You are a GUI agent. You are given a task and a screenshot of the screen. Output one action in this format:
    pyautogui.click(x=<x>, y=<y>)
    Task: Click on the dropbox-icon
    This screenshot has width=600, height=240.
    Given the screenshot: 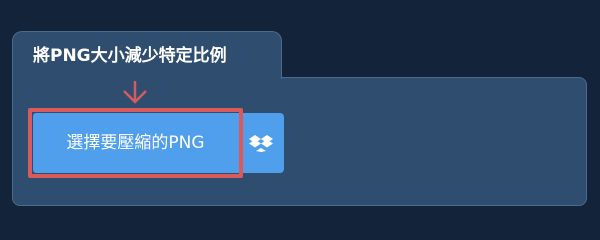 What is the action you would take?
    pyautogui.click(x=261, y=143)
    